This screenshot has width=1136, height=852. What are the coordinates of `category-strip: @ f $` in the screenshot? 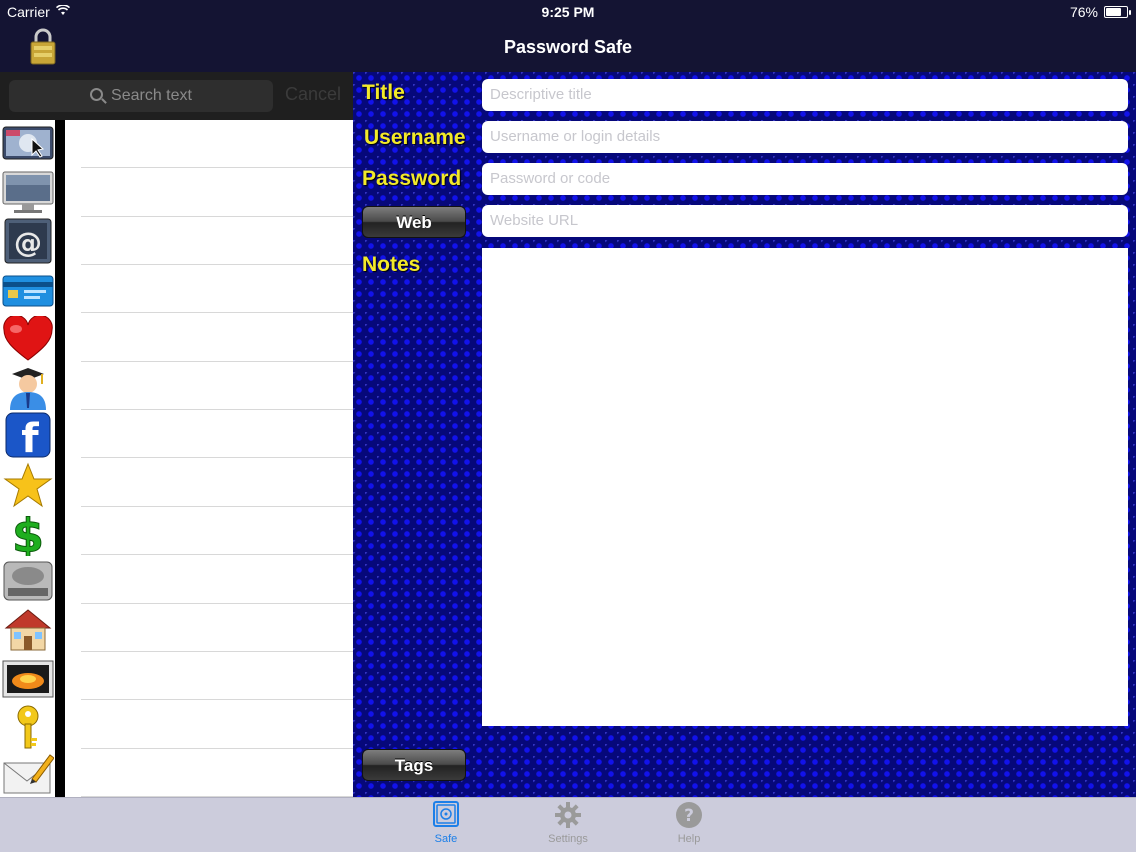 It's located at (28, 458).